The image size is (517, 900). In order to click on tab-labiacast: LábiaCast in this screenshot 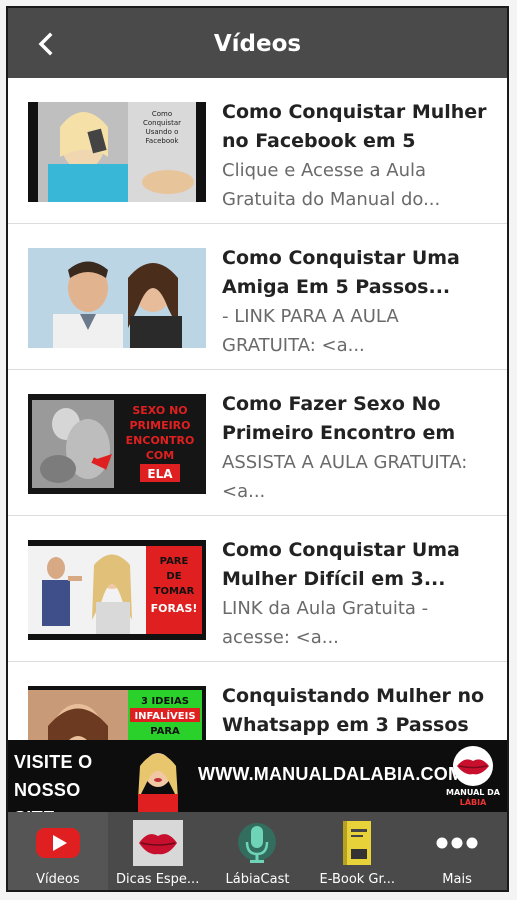, I will do `click(258, 851)`.